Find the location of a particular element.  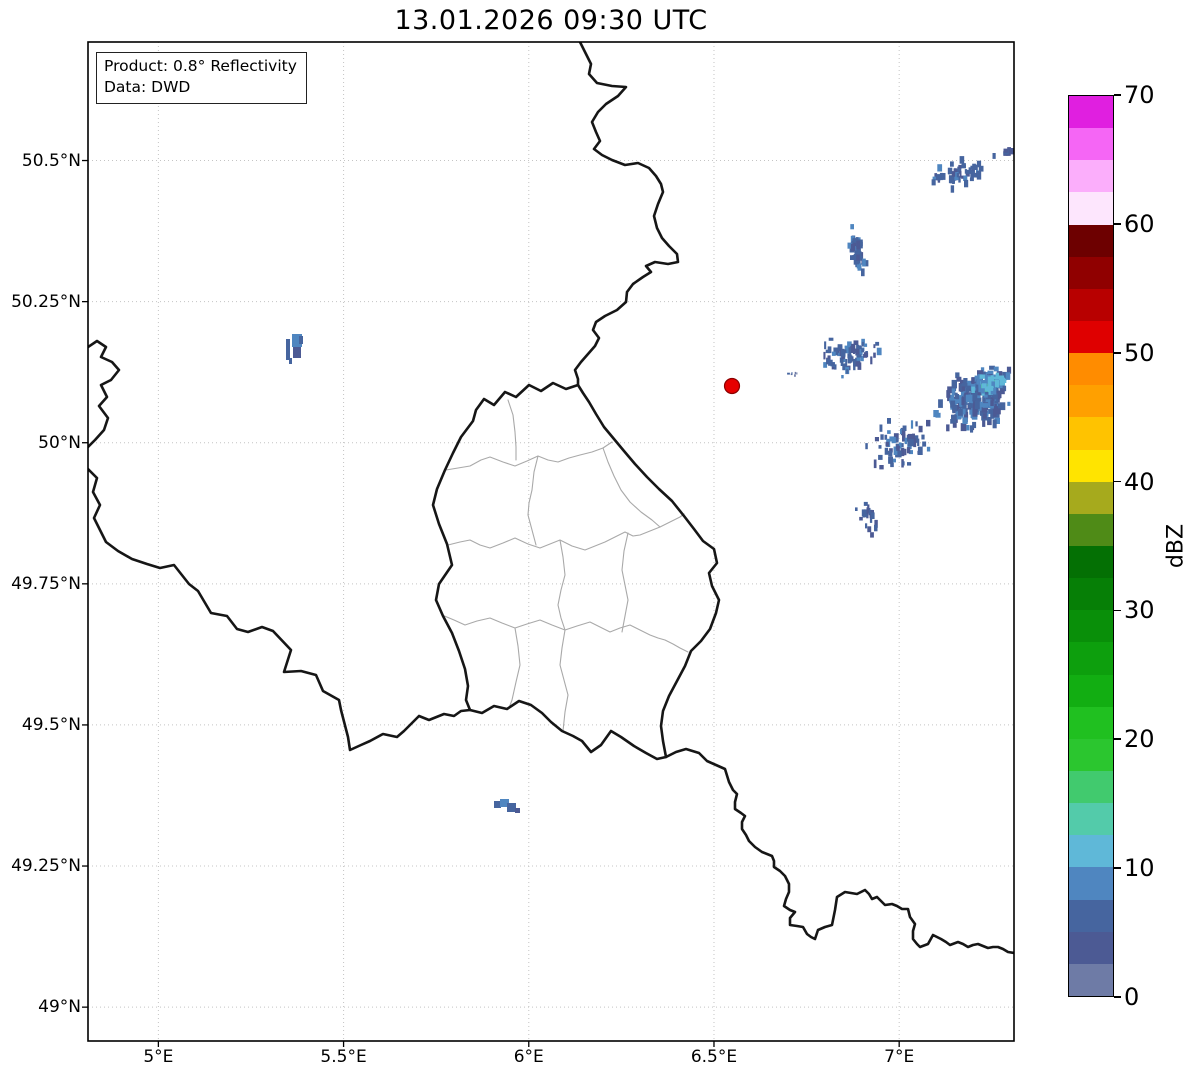

x-tick-label: 5°E is located at coordinates (158, 1057).